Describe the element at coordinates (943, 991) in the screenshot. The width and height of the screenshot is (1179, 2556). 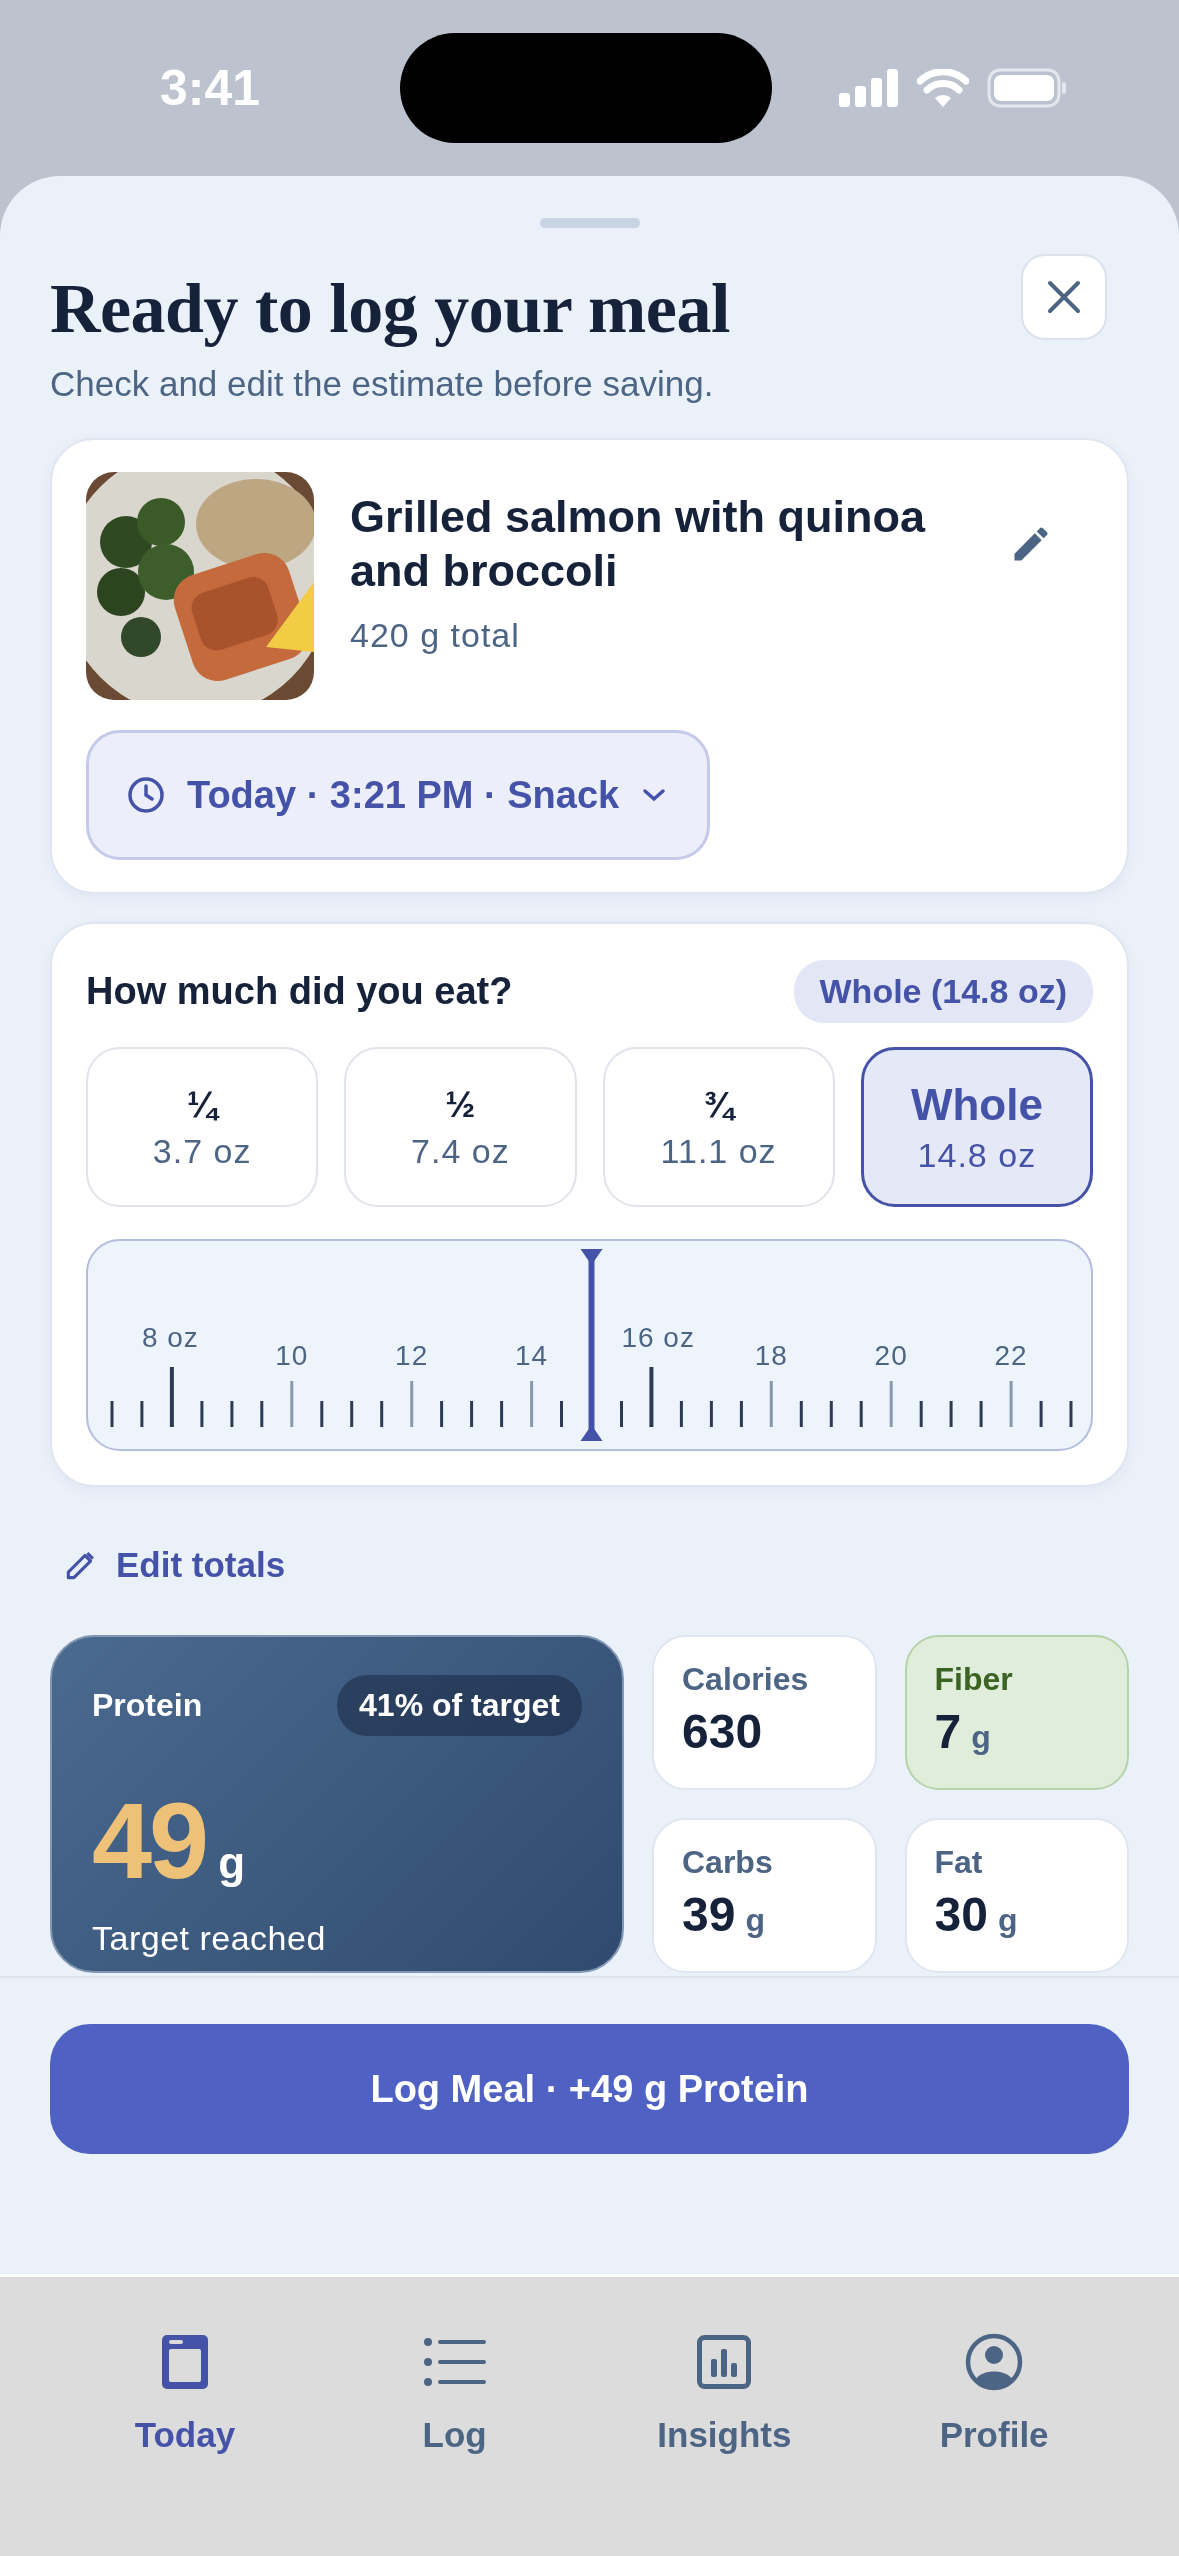
I see `portion-summary: Whole (14.8 oz)` at that location.